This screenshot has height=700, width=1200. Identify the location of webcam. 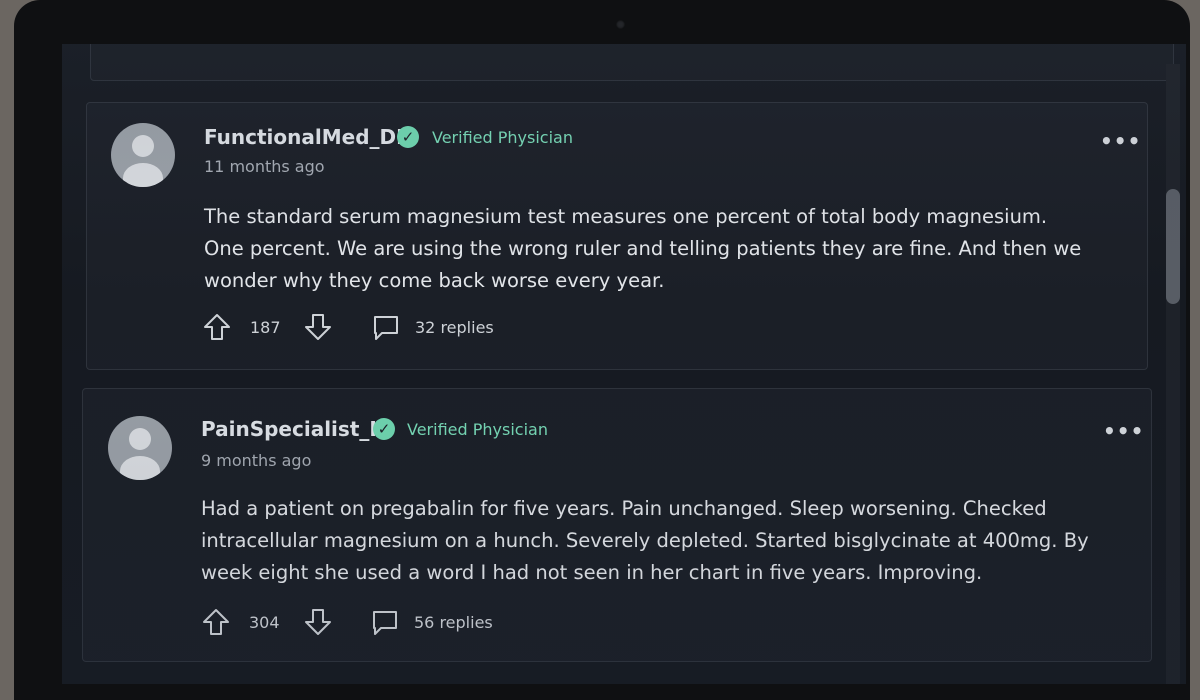
(620, 24).